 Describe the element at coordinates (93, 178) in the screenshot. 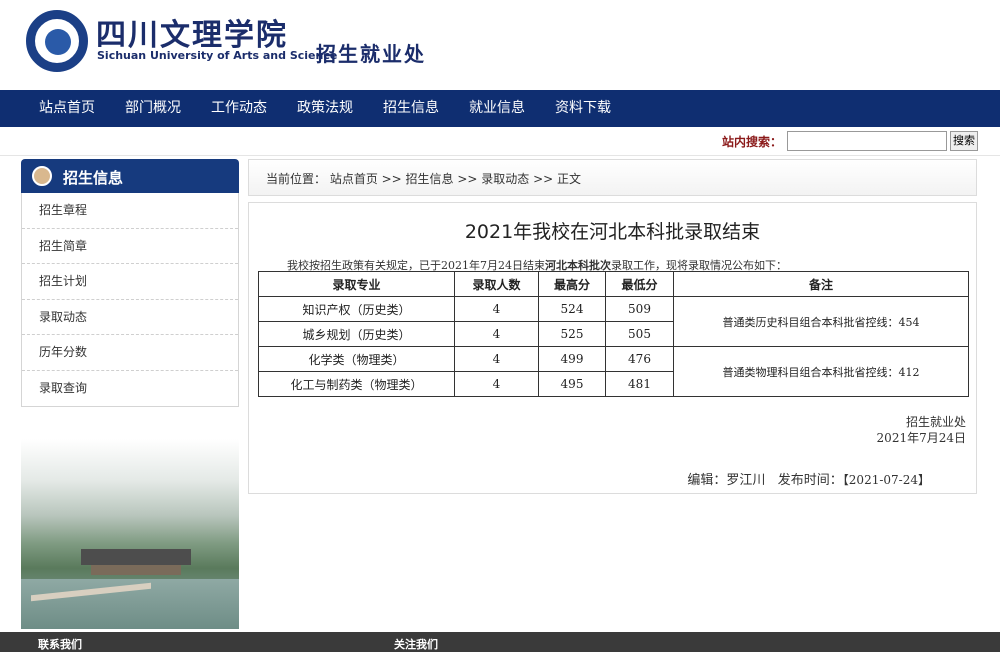

I see `sidebar-title: 招生信息` at that location.